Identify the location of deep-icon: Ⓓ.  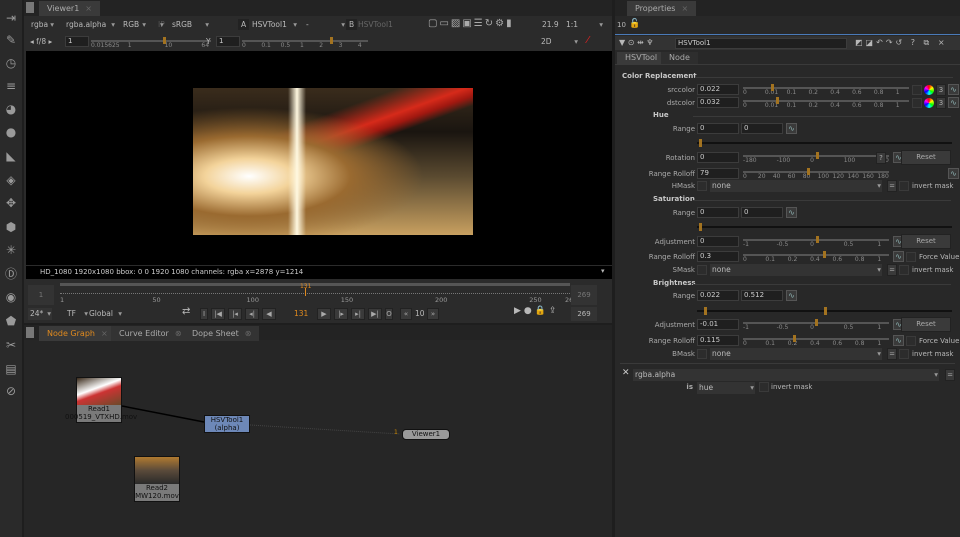
(11, 274).